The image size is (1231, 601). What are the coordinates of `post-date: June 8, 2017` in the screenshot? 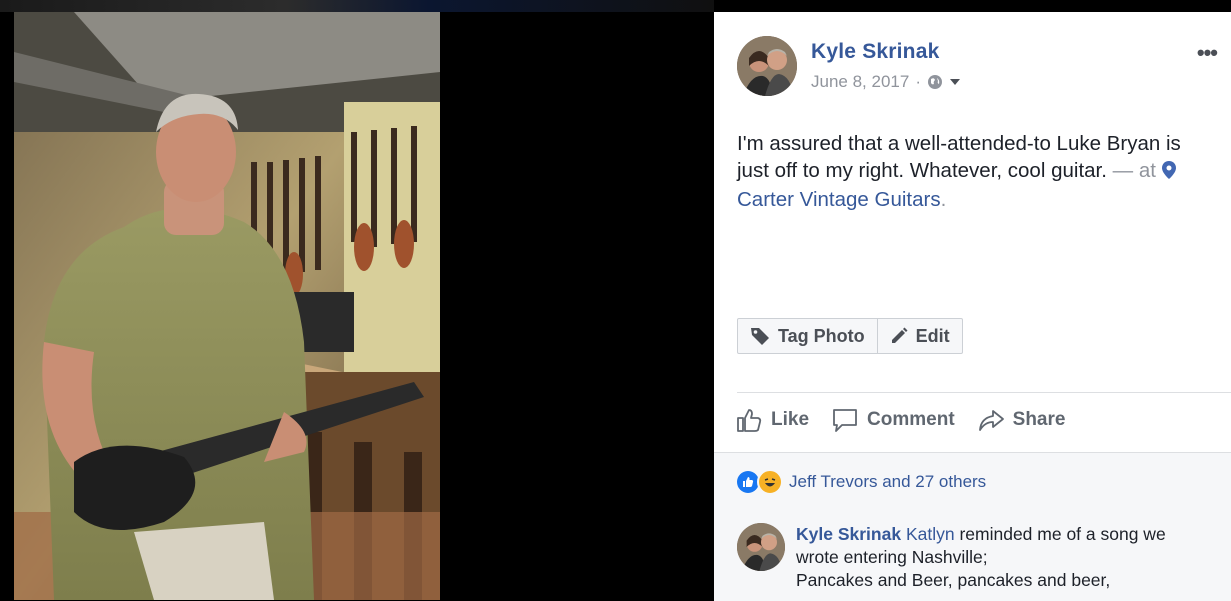 It's located at (860, 82).